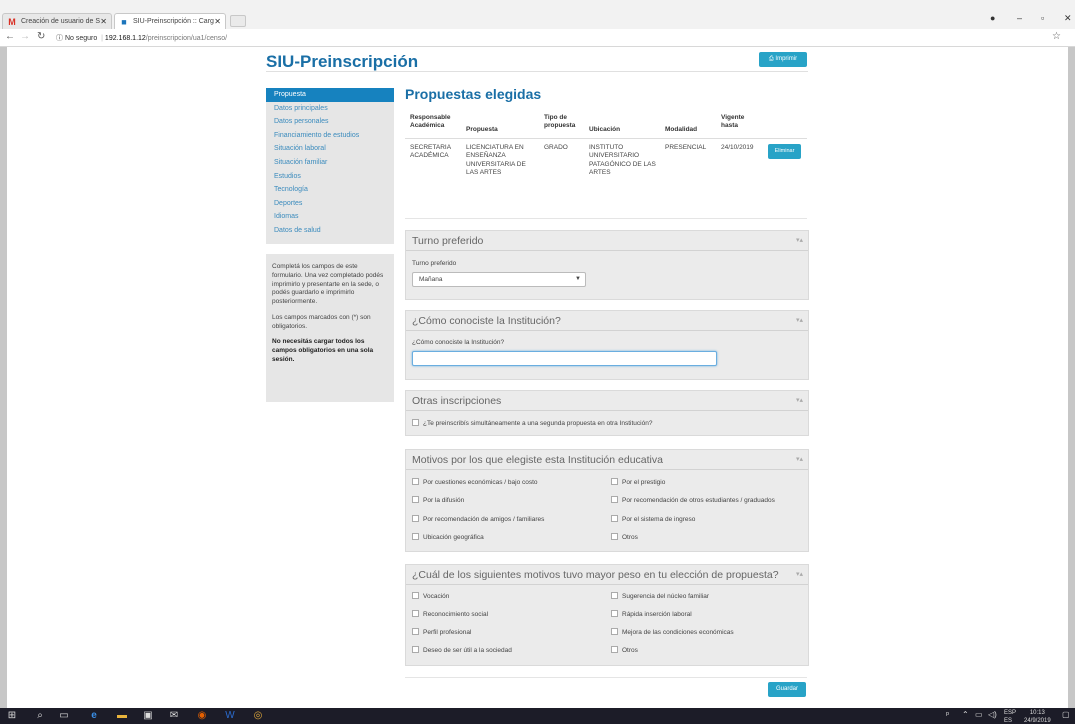  I want to click on sidebar-item-situacion-familiar: Situación familiar, so click(330, 163).